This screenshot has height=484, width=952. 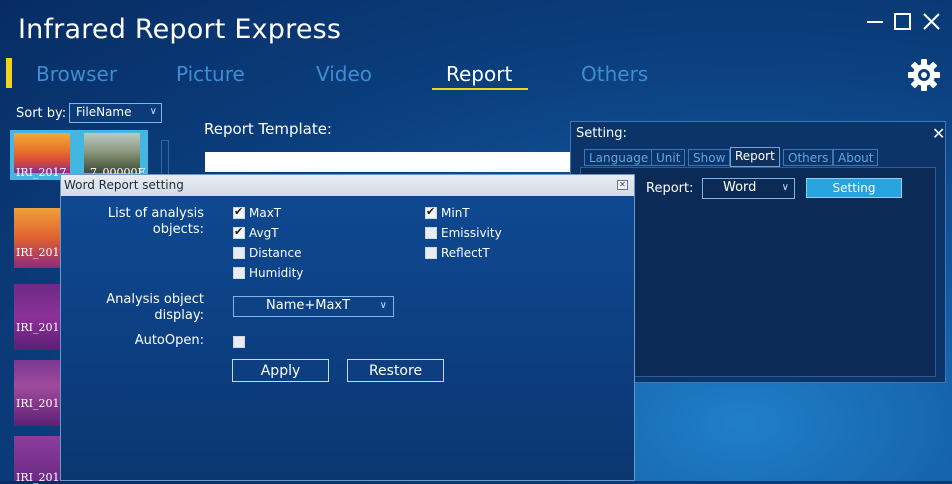 I want to click on display-label-line2: display:, so click(x=179, y=315).